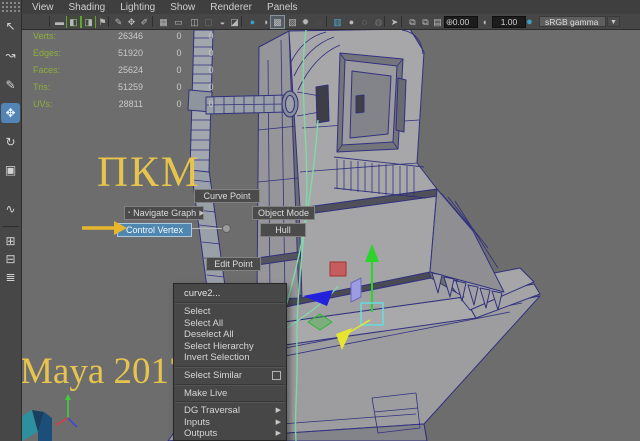 Image resolution: width=640 pixels, height=441 pixels. Describe the element at coordinates (449, 22) in the screenshot. I see `exposure-icon: ⊕` at that location.